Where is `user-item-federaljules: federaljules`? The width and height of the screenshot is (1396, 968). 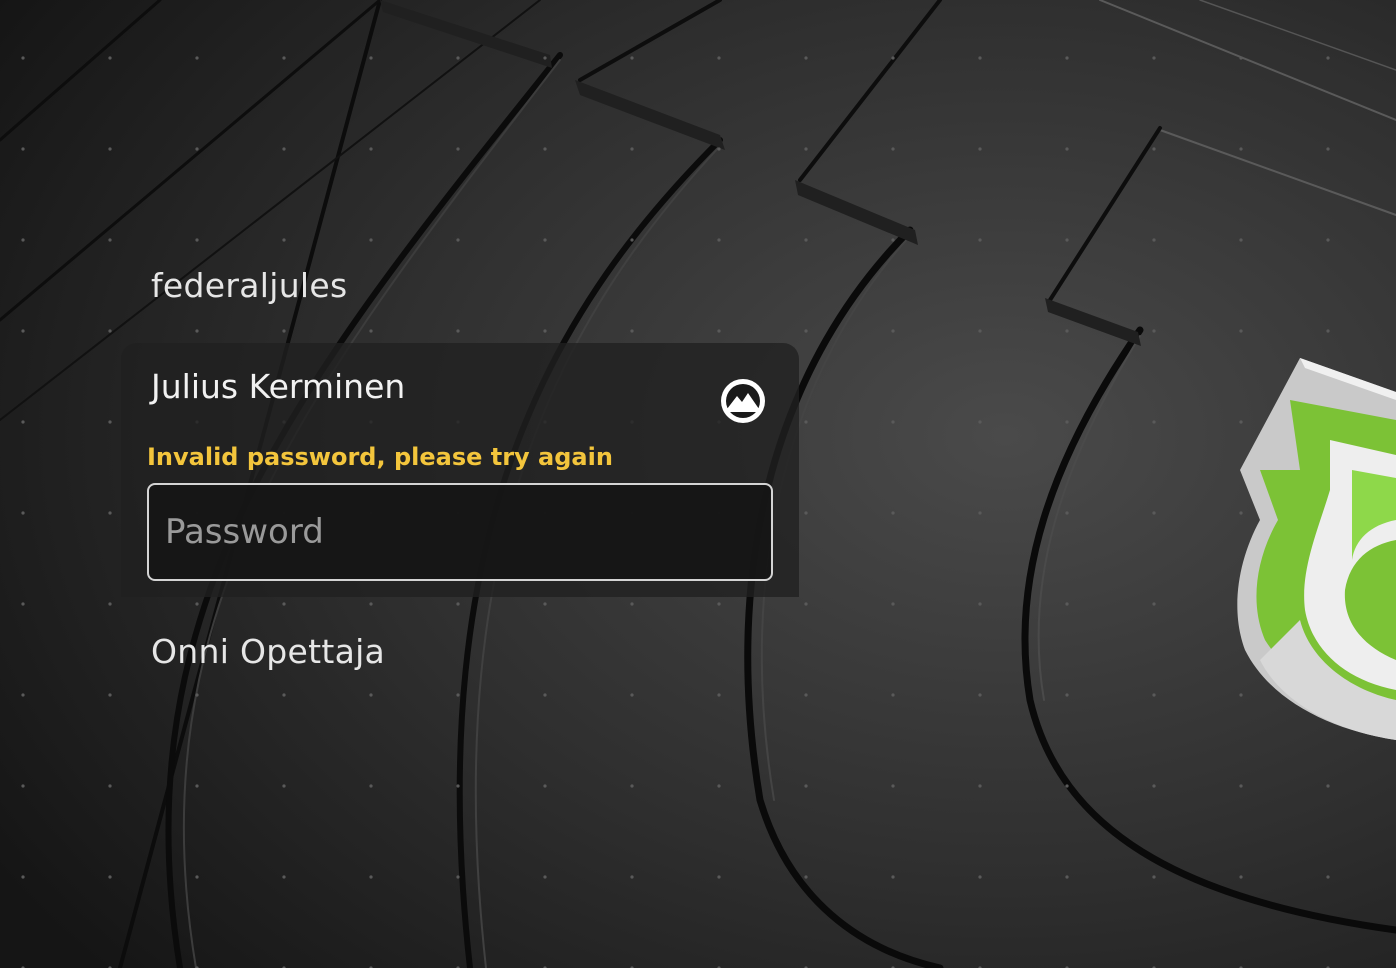 user-item-federaljules: federaljules is located at coordinates (249, 285).